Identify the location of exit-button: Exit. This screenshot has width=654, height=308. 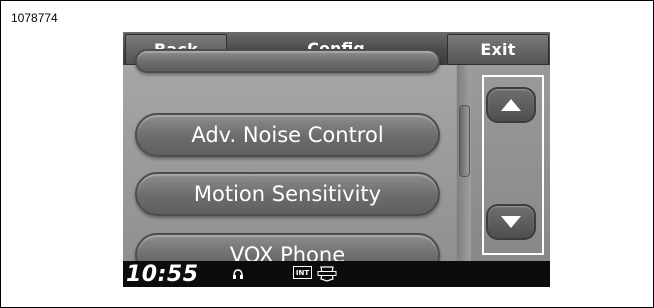
(498, 49).